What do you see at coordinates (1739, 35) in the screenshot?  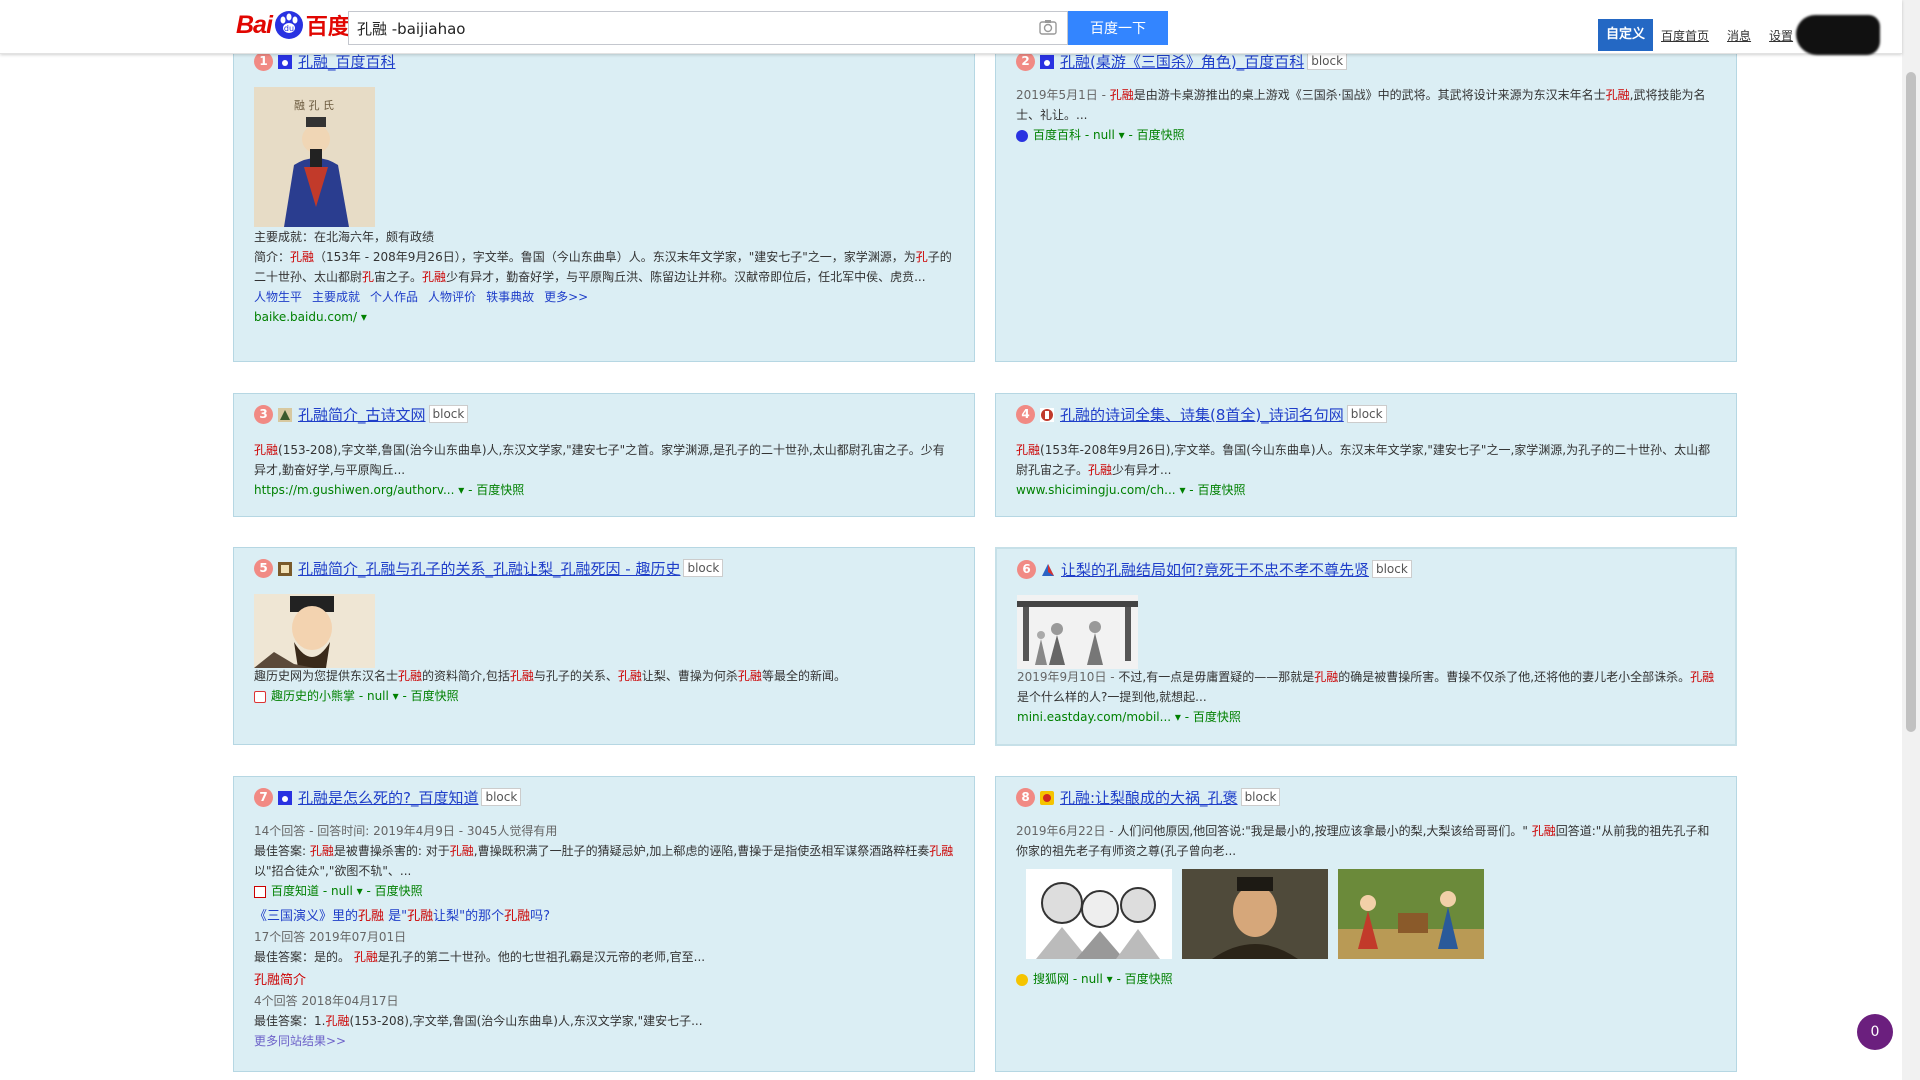 I see `nav-messages-link: 消息` at bounding box center [1739, 35].